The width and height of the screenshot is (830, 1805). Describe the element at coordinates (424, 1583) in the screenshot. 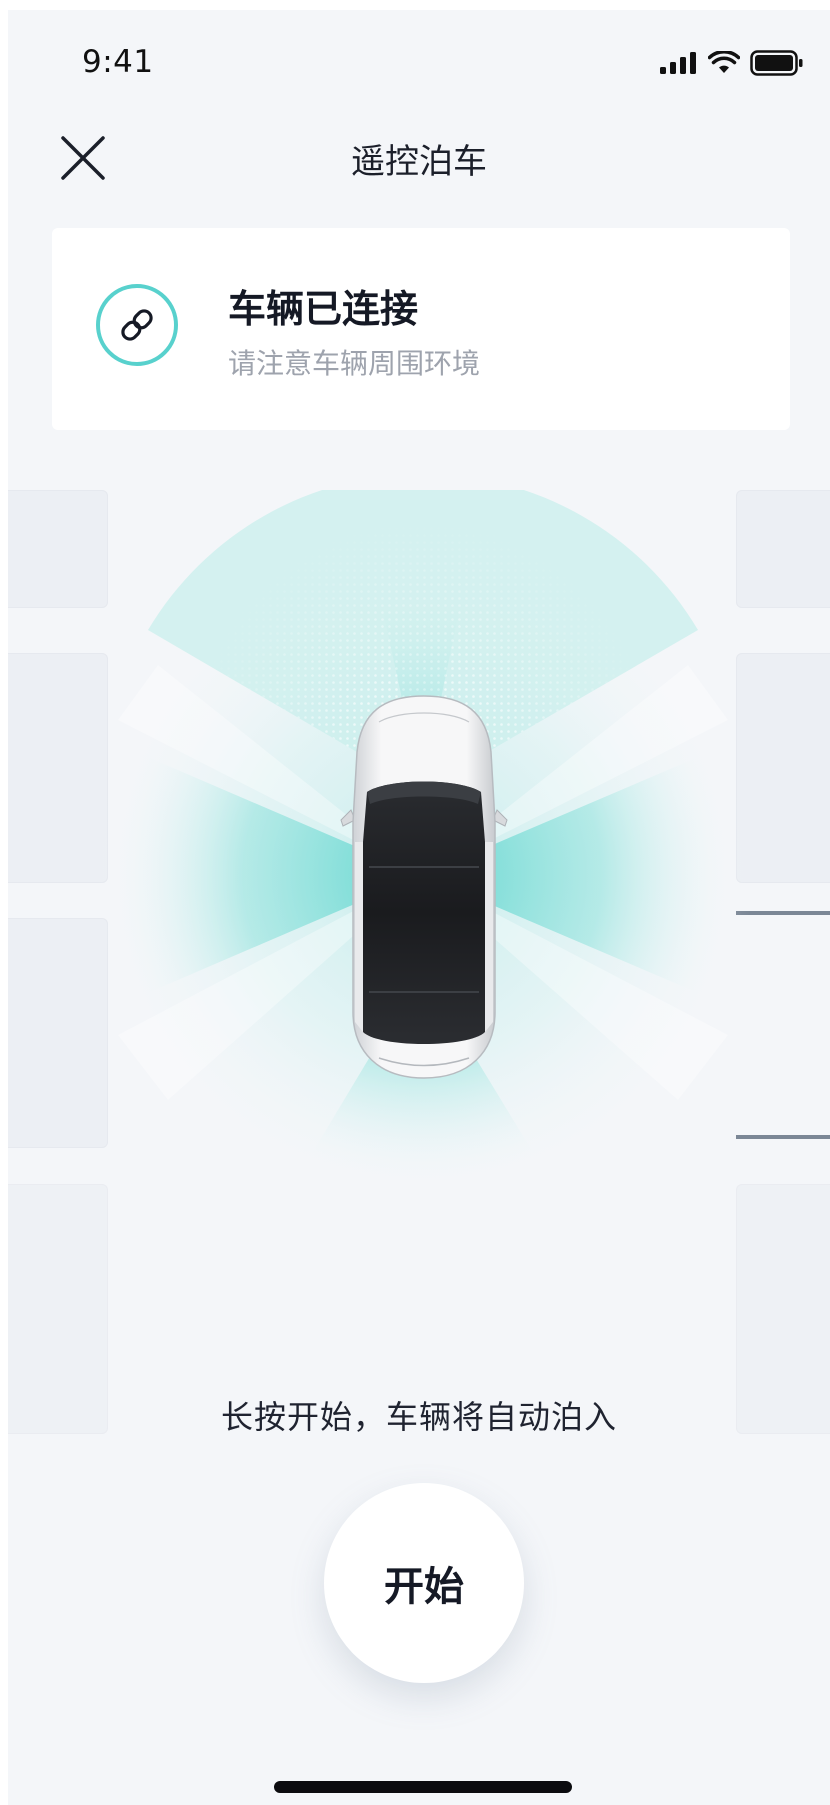

I see `start-button: 开始` at that location.